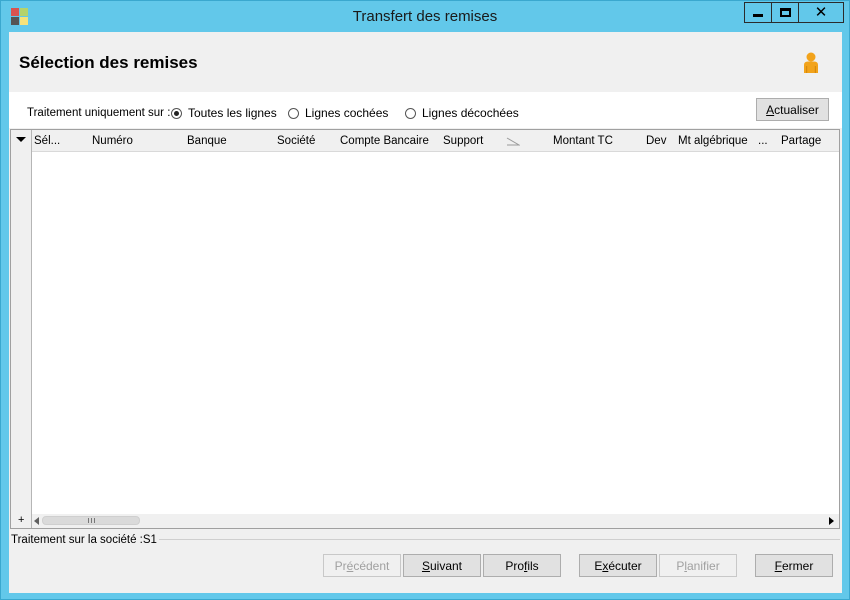 This screenshot has height=600, width=850. I want to click on execute-button: Ex écuter, so click(618, 565).